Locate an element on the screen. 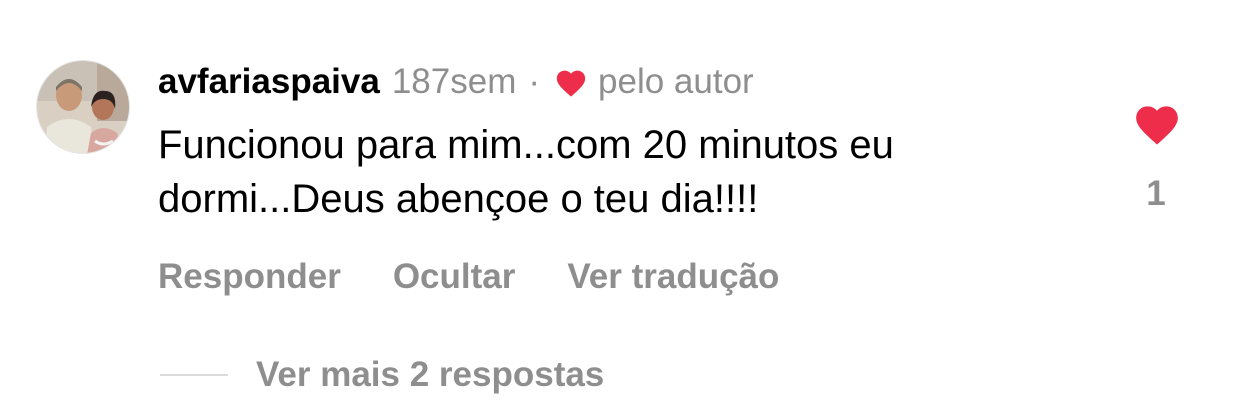  avatar is located at coordinates (83, 107).